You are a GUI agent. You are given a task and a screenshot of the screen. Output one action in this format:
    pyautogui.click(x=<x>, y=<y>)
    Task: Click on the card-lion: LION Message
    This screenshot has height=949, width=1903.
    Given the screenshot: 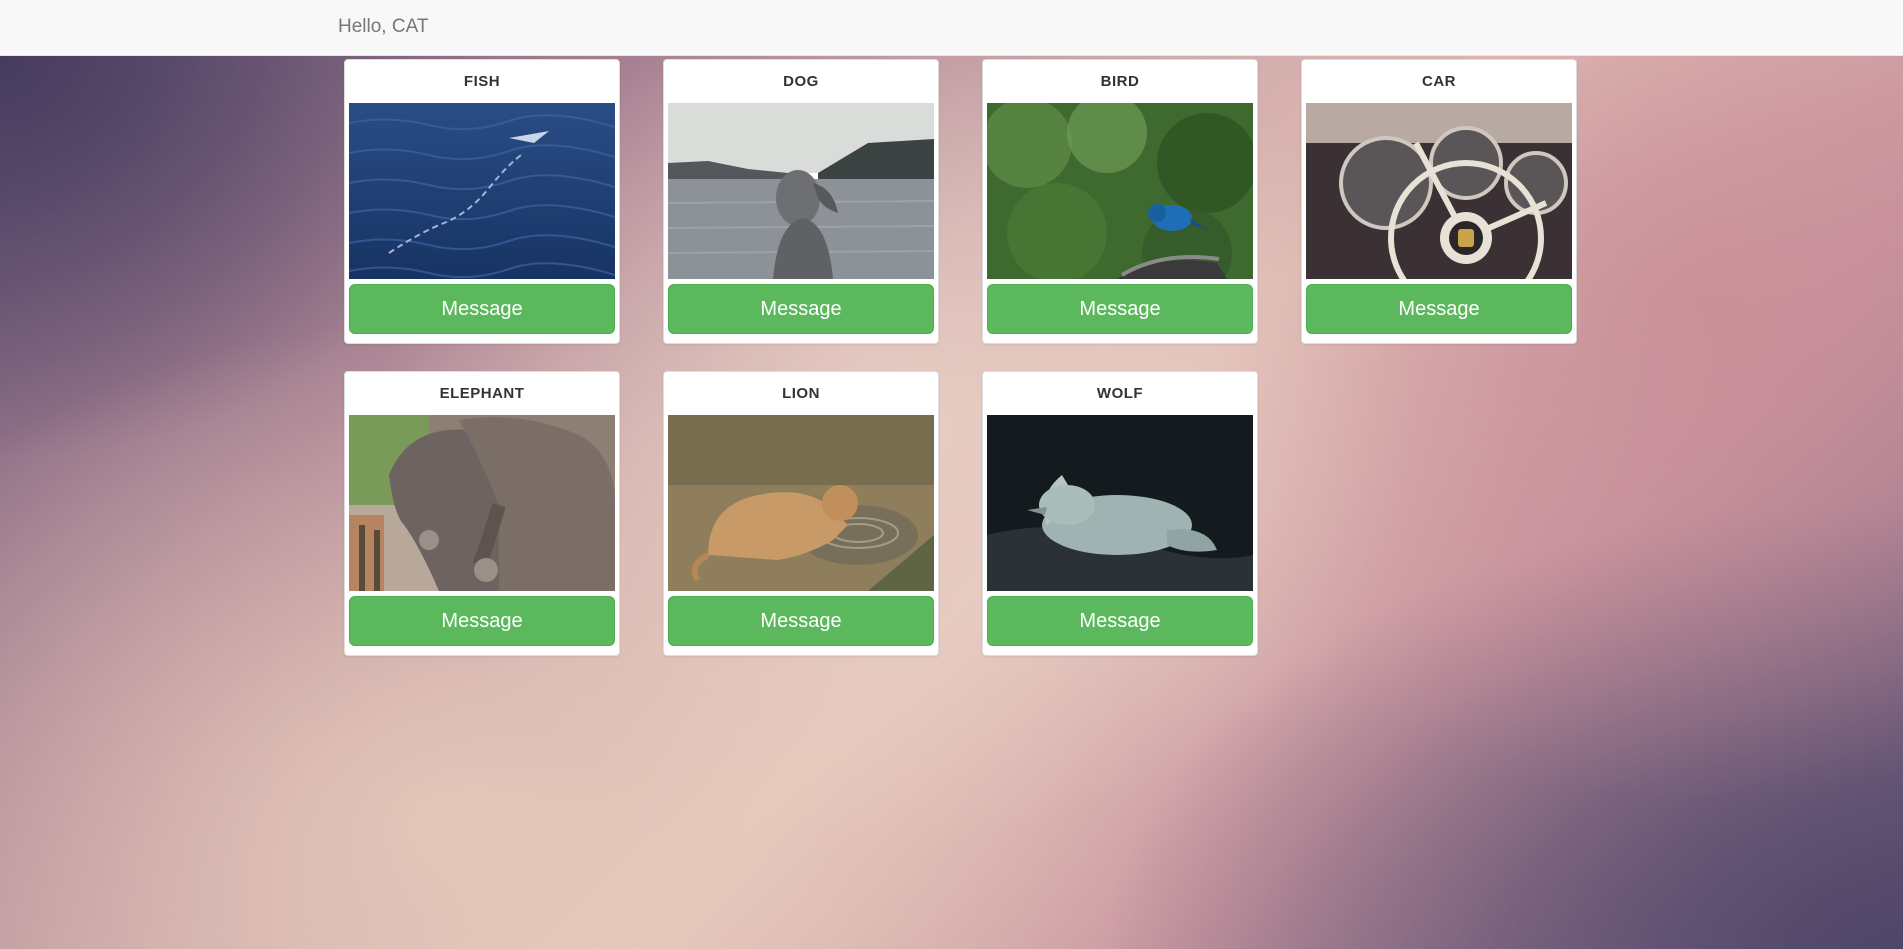 What is the action you would take?
    pyautogui.click(x=801, y=513)
    